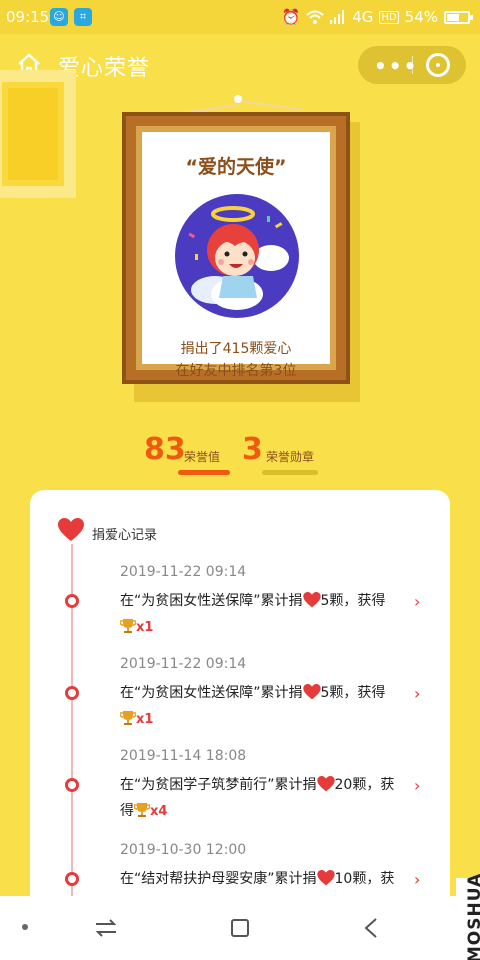  Describe the element at coordinates (28, 17) in the screenshot. I see `status-time: 09:15` at that location.